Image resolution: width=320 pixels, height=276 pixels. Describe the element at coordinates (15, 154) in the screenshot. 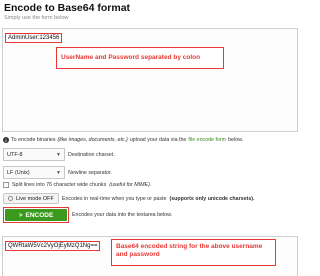

I see `charset-value: UTF-8` at that location.